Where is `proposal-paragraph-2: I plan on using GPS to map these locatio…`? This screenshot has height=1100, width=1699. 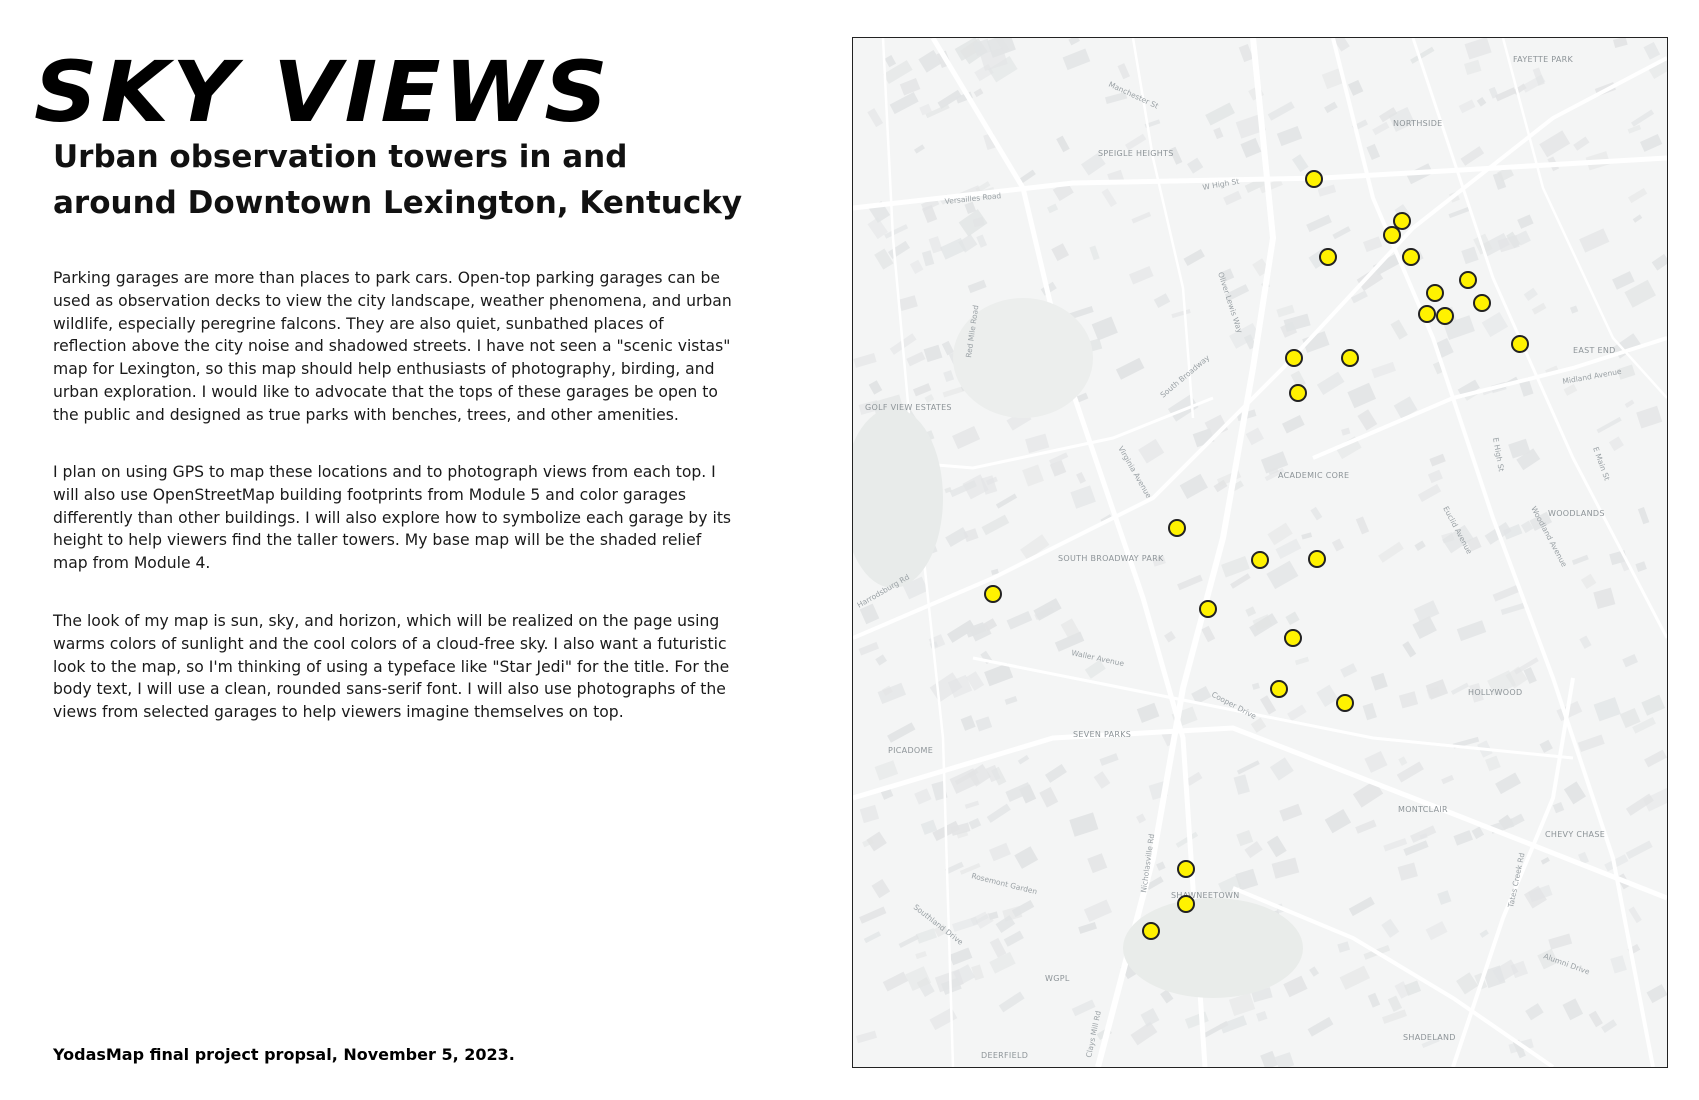 proposal-paragraph-2: I plan on using GPS to map these locatio… is located at coordinates (392, 518).